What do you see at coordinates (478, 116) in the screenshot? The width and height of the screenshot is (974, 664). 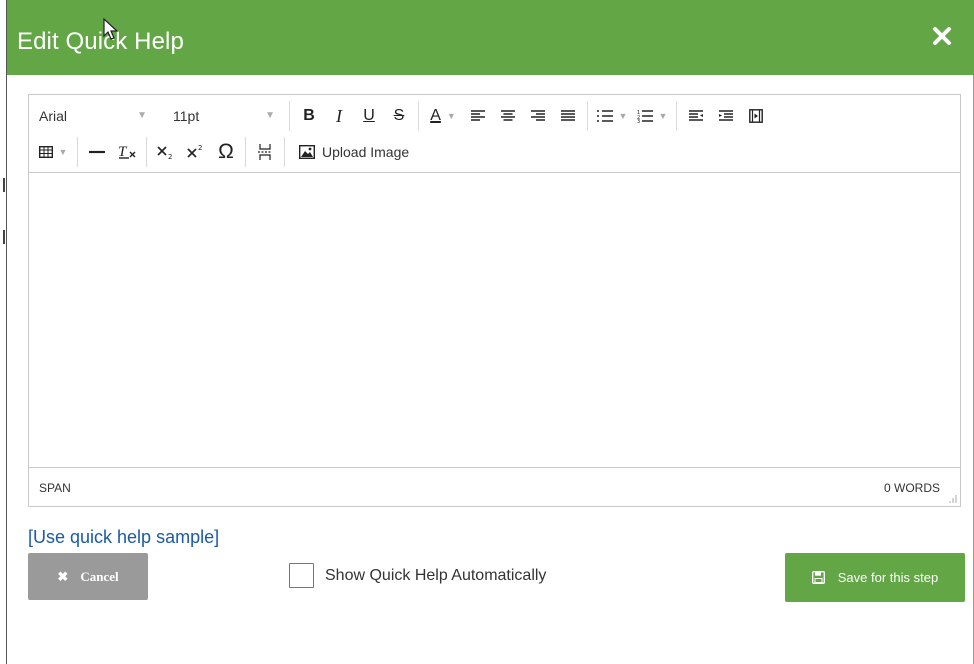 I see `align-left-icon` at bounding box center [478, 116].